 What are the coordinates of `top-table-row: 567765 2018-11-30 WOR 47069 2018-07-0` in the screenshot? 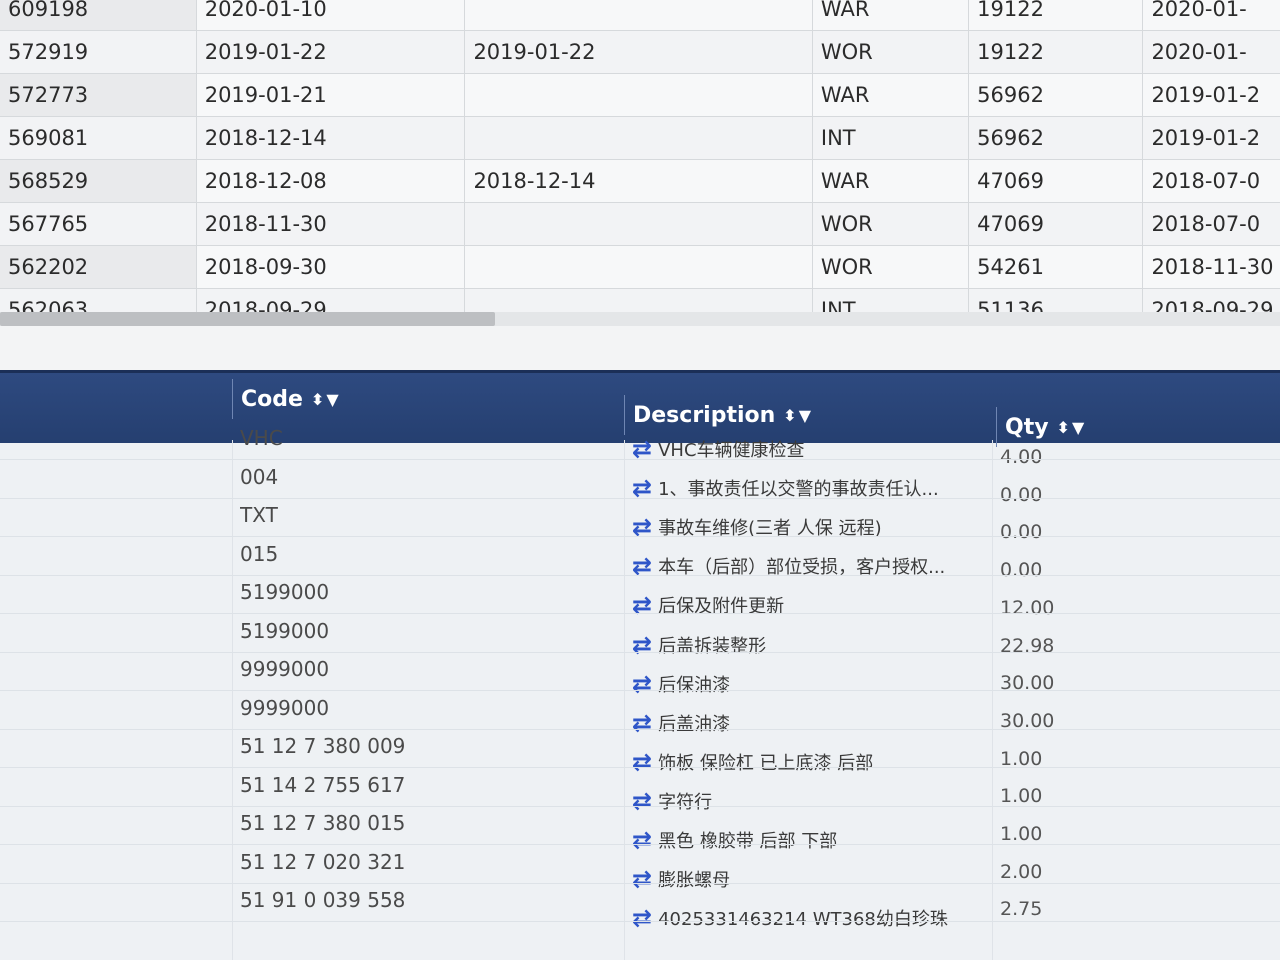 It's located at (640, 224).